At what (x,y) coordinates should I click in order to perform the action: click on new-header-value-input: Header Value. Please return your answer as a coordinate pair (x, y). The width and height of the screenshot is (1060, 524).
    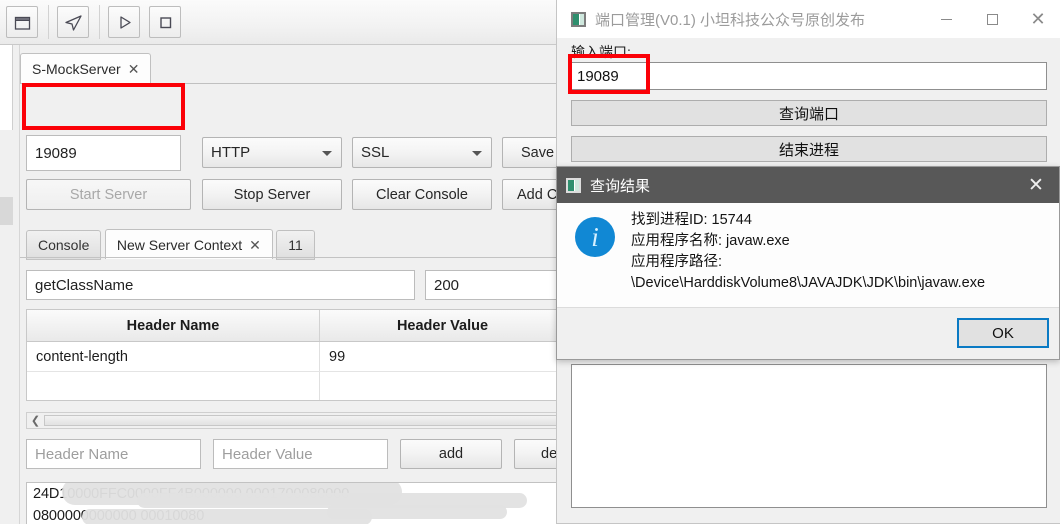
    Looking at the image, I should click on (300, 454).